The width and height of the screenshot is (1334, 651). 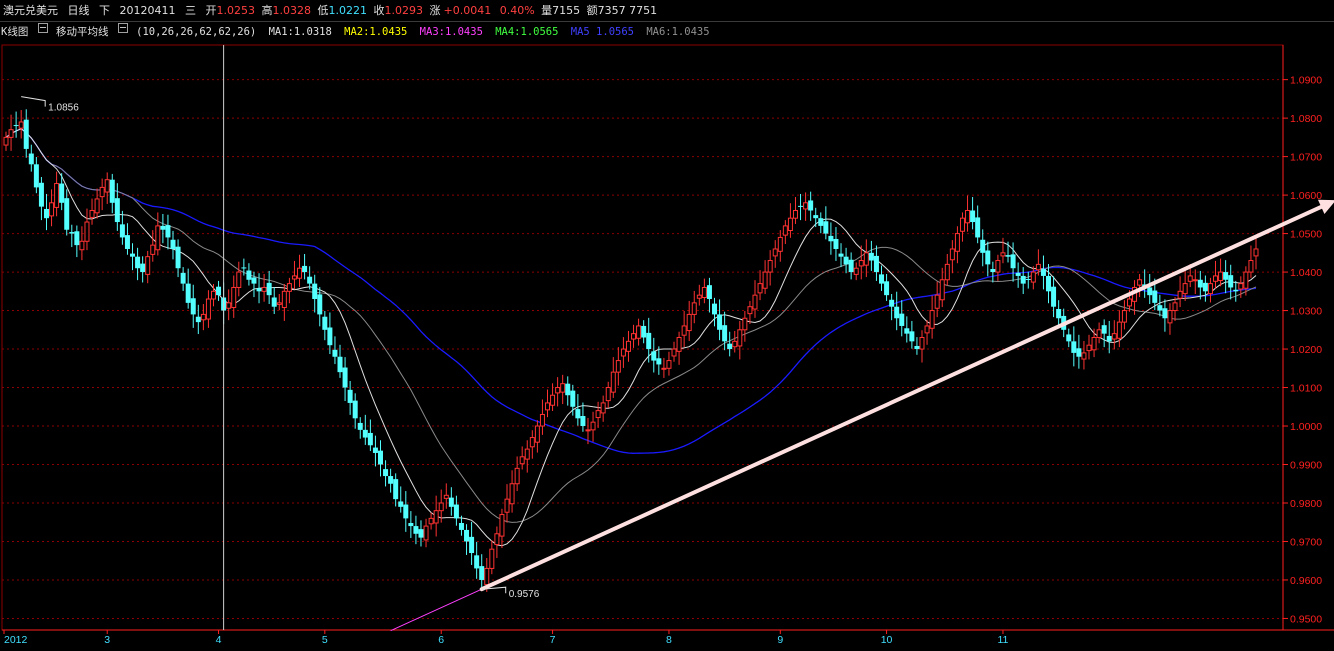 What do you see at coordinates (553, 640) in the screenshot?
I see `x-tick-label: 7` at bounding box center [553, 640].